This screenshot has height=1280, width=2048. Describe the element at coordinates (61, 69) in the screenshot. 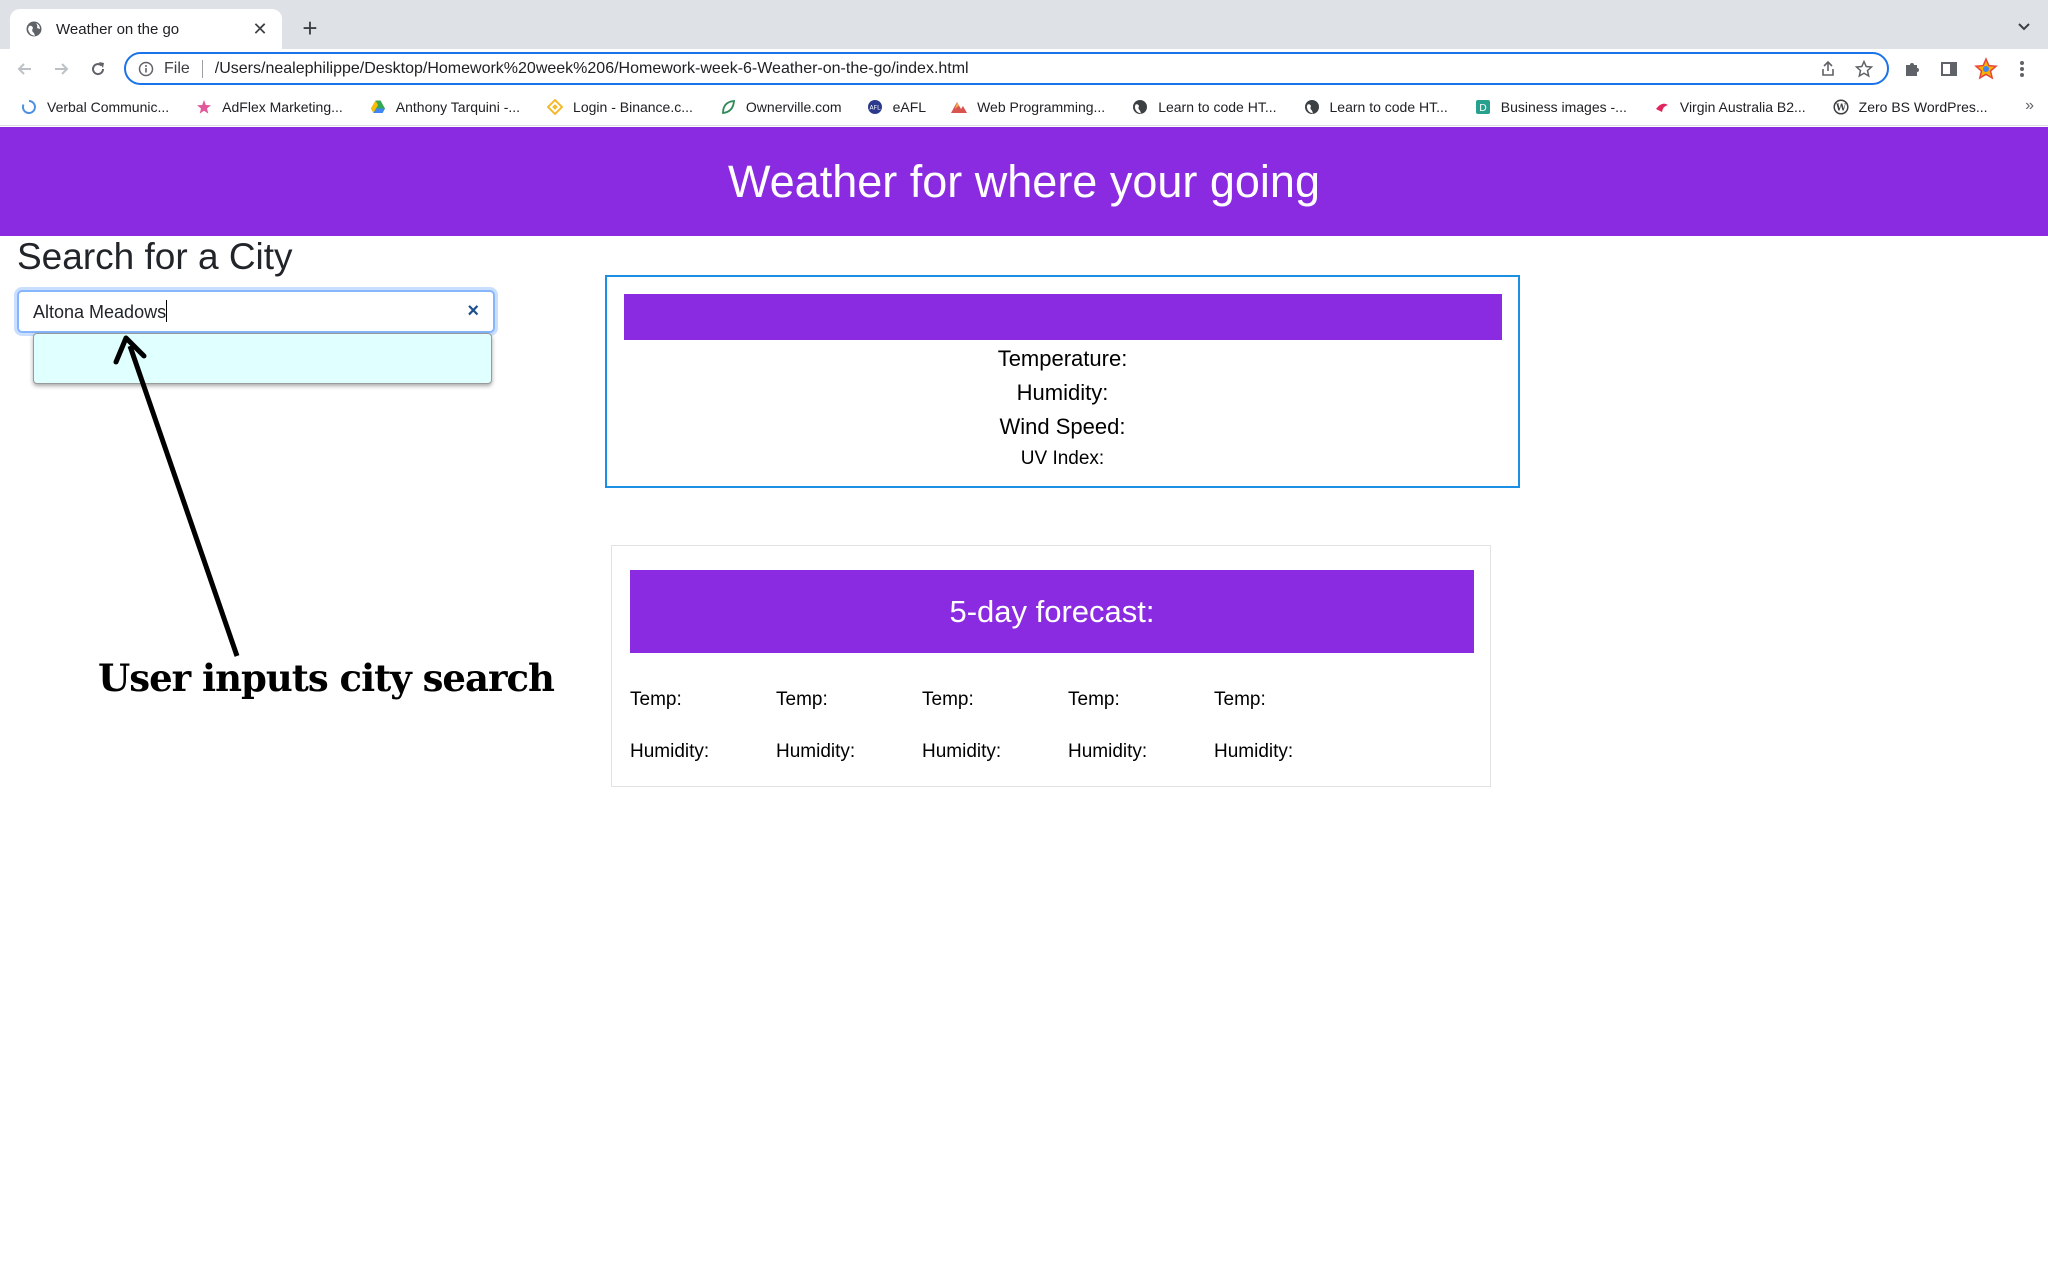

I see `forward-arrow-icon` at that location.